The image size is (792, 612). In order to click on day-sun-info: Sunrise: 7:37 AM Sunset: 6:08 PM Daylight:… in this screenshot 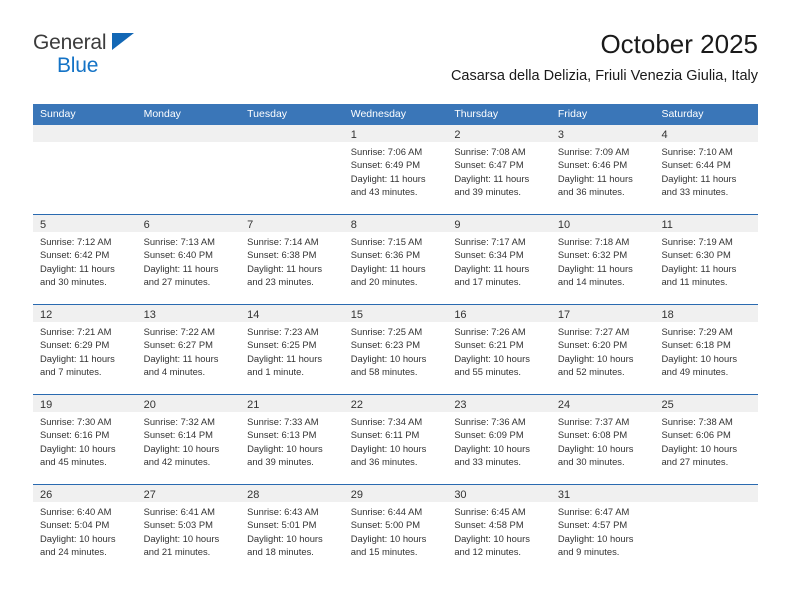, I will do `click(603, 440)`.